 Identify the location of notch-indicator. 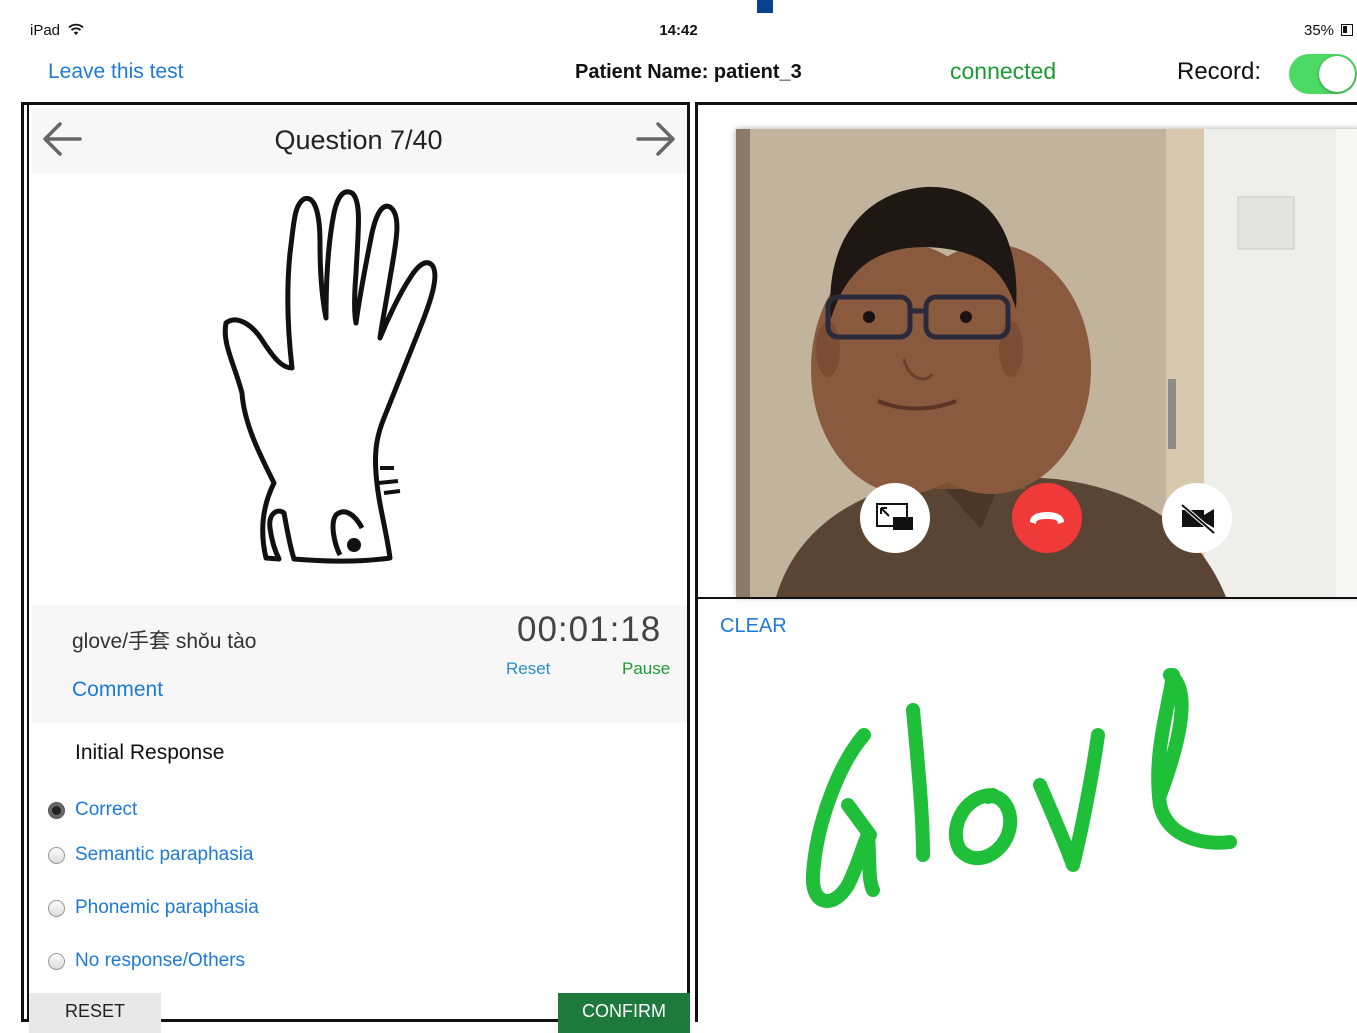
(765, 6).